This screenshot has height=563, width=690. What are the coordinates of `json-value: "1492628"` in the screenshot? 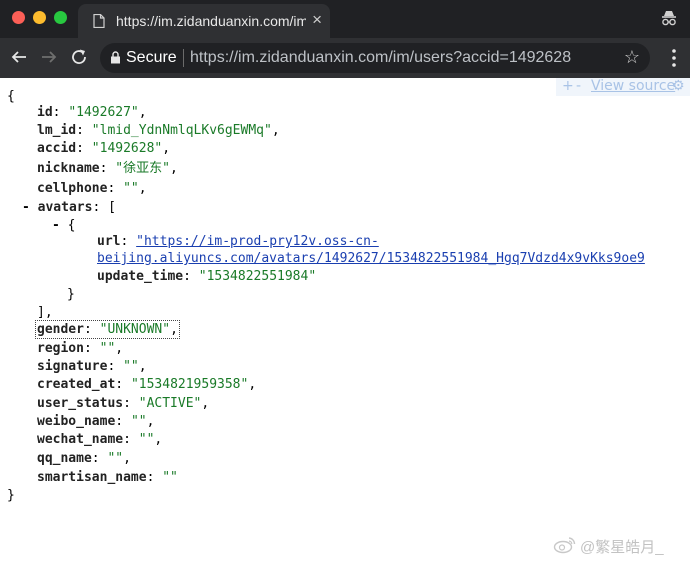 It's located at (127, 148).